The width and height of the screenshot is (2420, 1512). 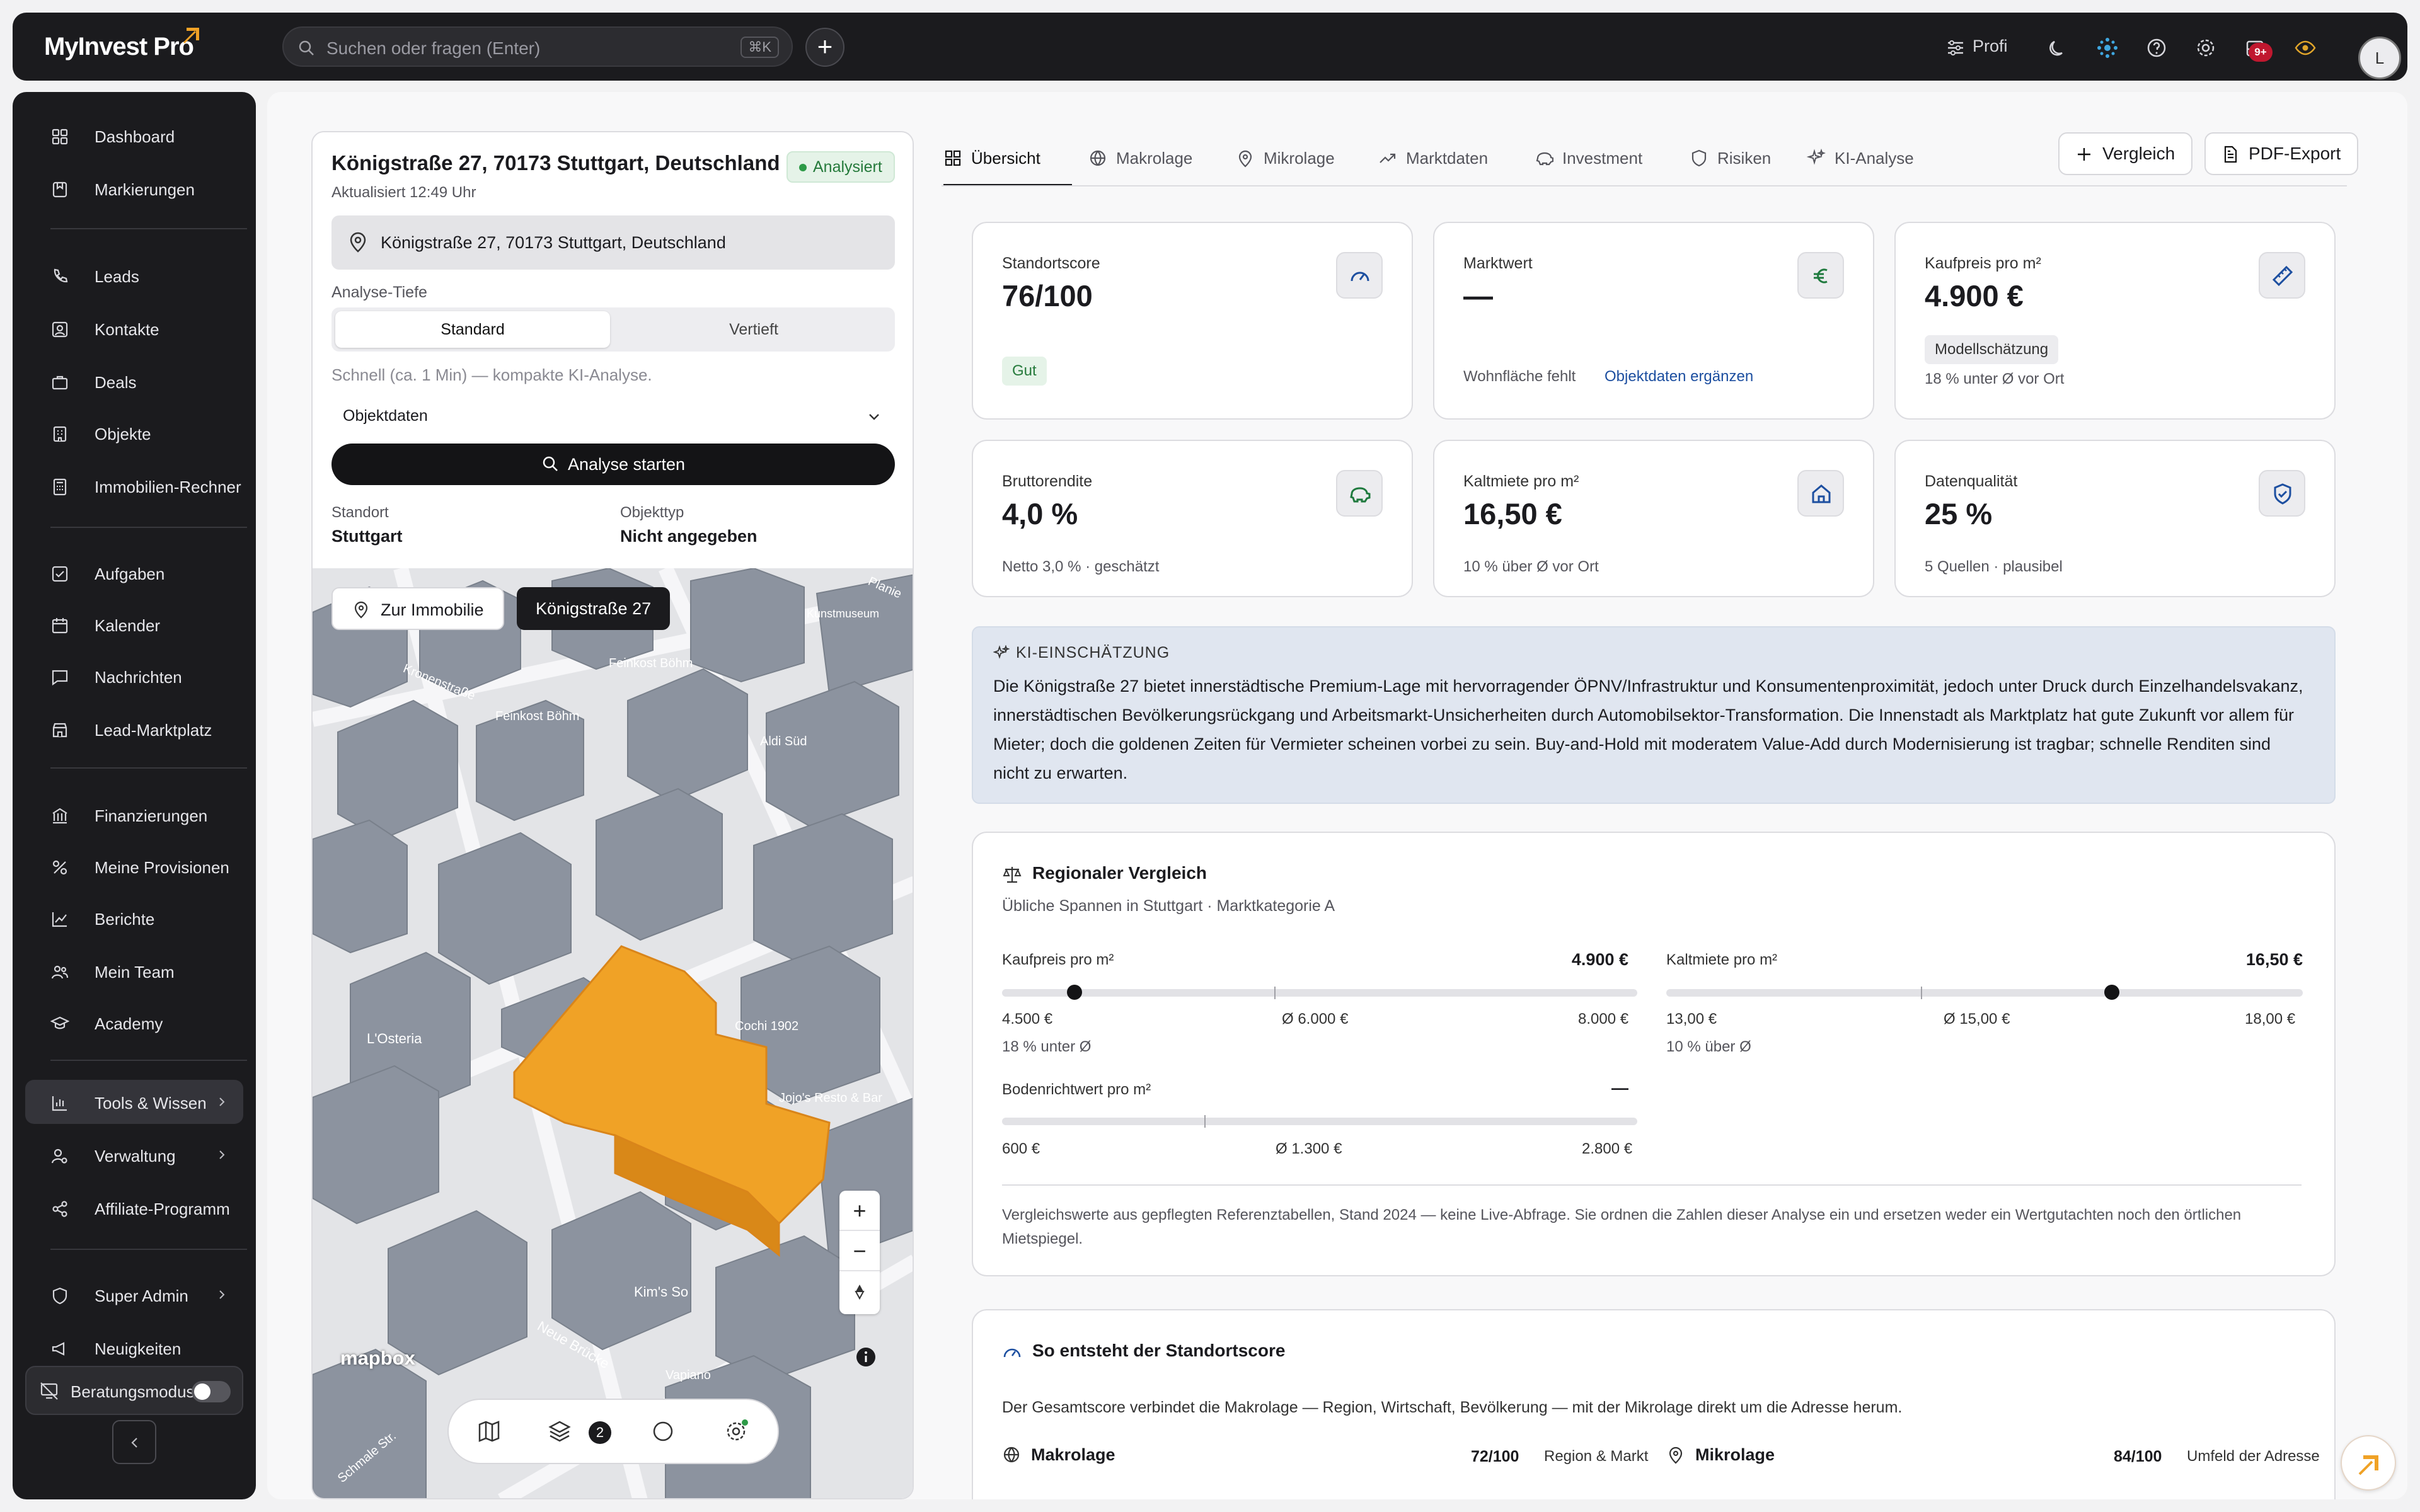 I want to click on moon-icon, so click(x=2058, y=48).